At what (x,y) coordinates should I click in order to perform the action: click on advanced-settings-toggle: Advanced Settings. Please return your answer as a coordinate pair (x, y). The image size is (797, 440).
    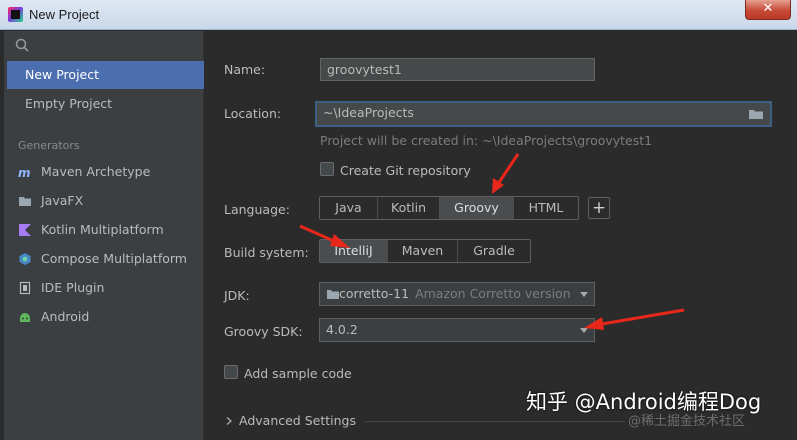
    Looking at the image, I should click on (290, 420).